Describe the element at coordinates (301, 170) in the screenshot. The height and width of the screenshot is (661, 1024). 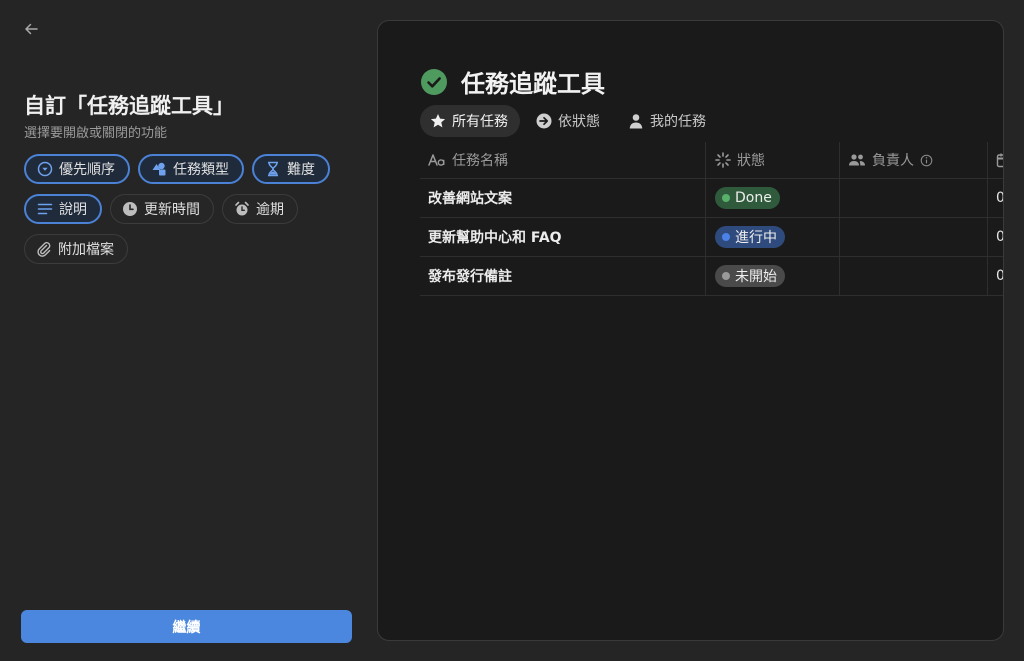
I see `feature-chip-label: 難度` at that location.